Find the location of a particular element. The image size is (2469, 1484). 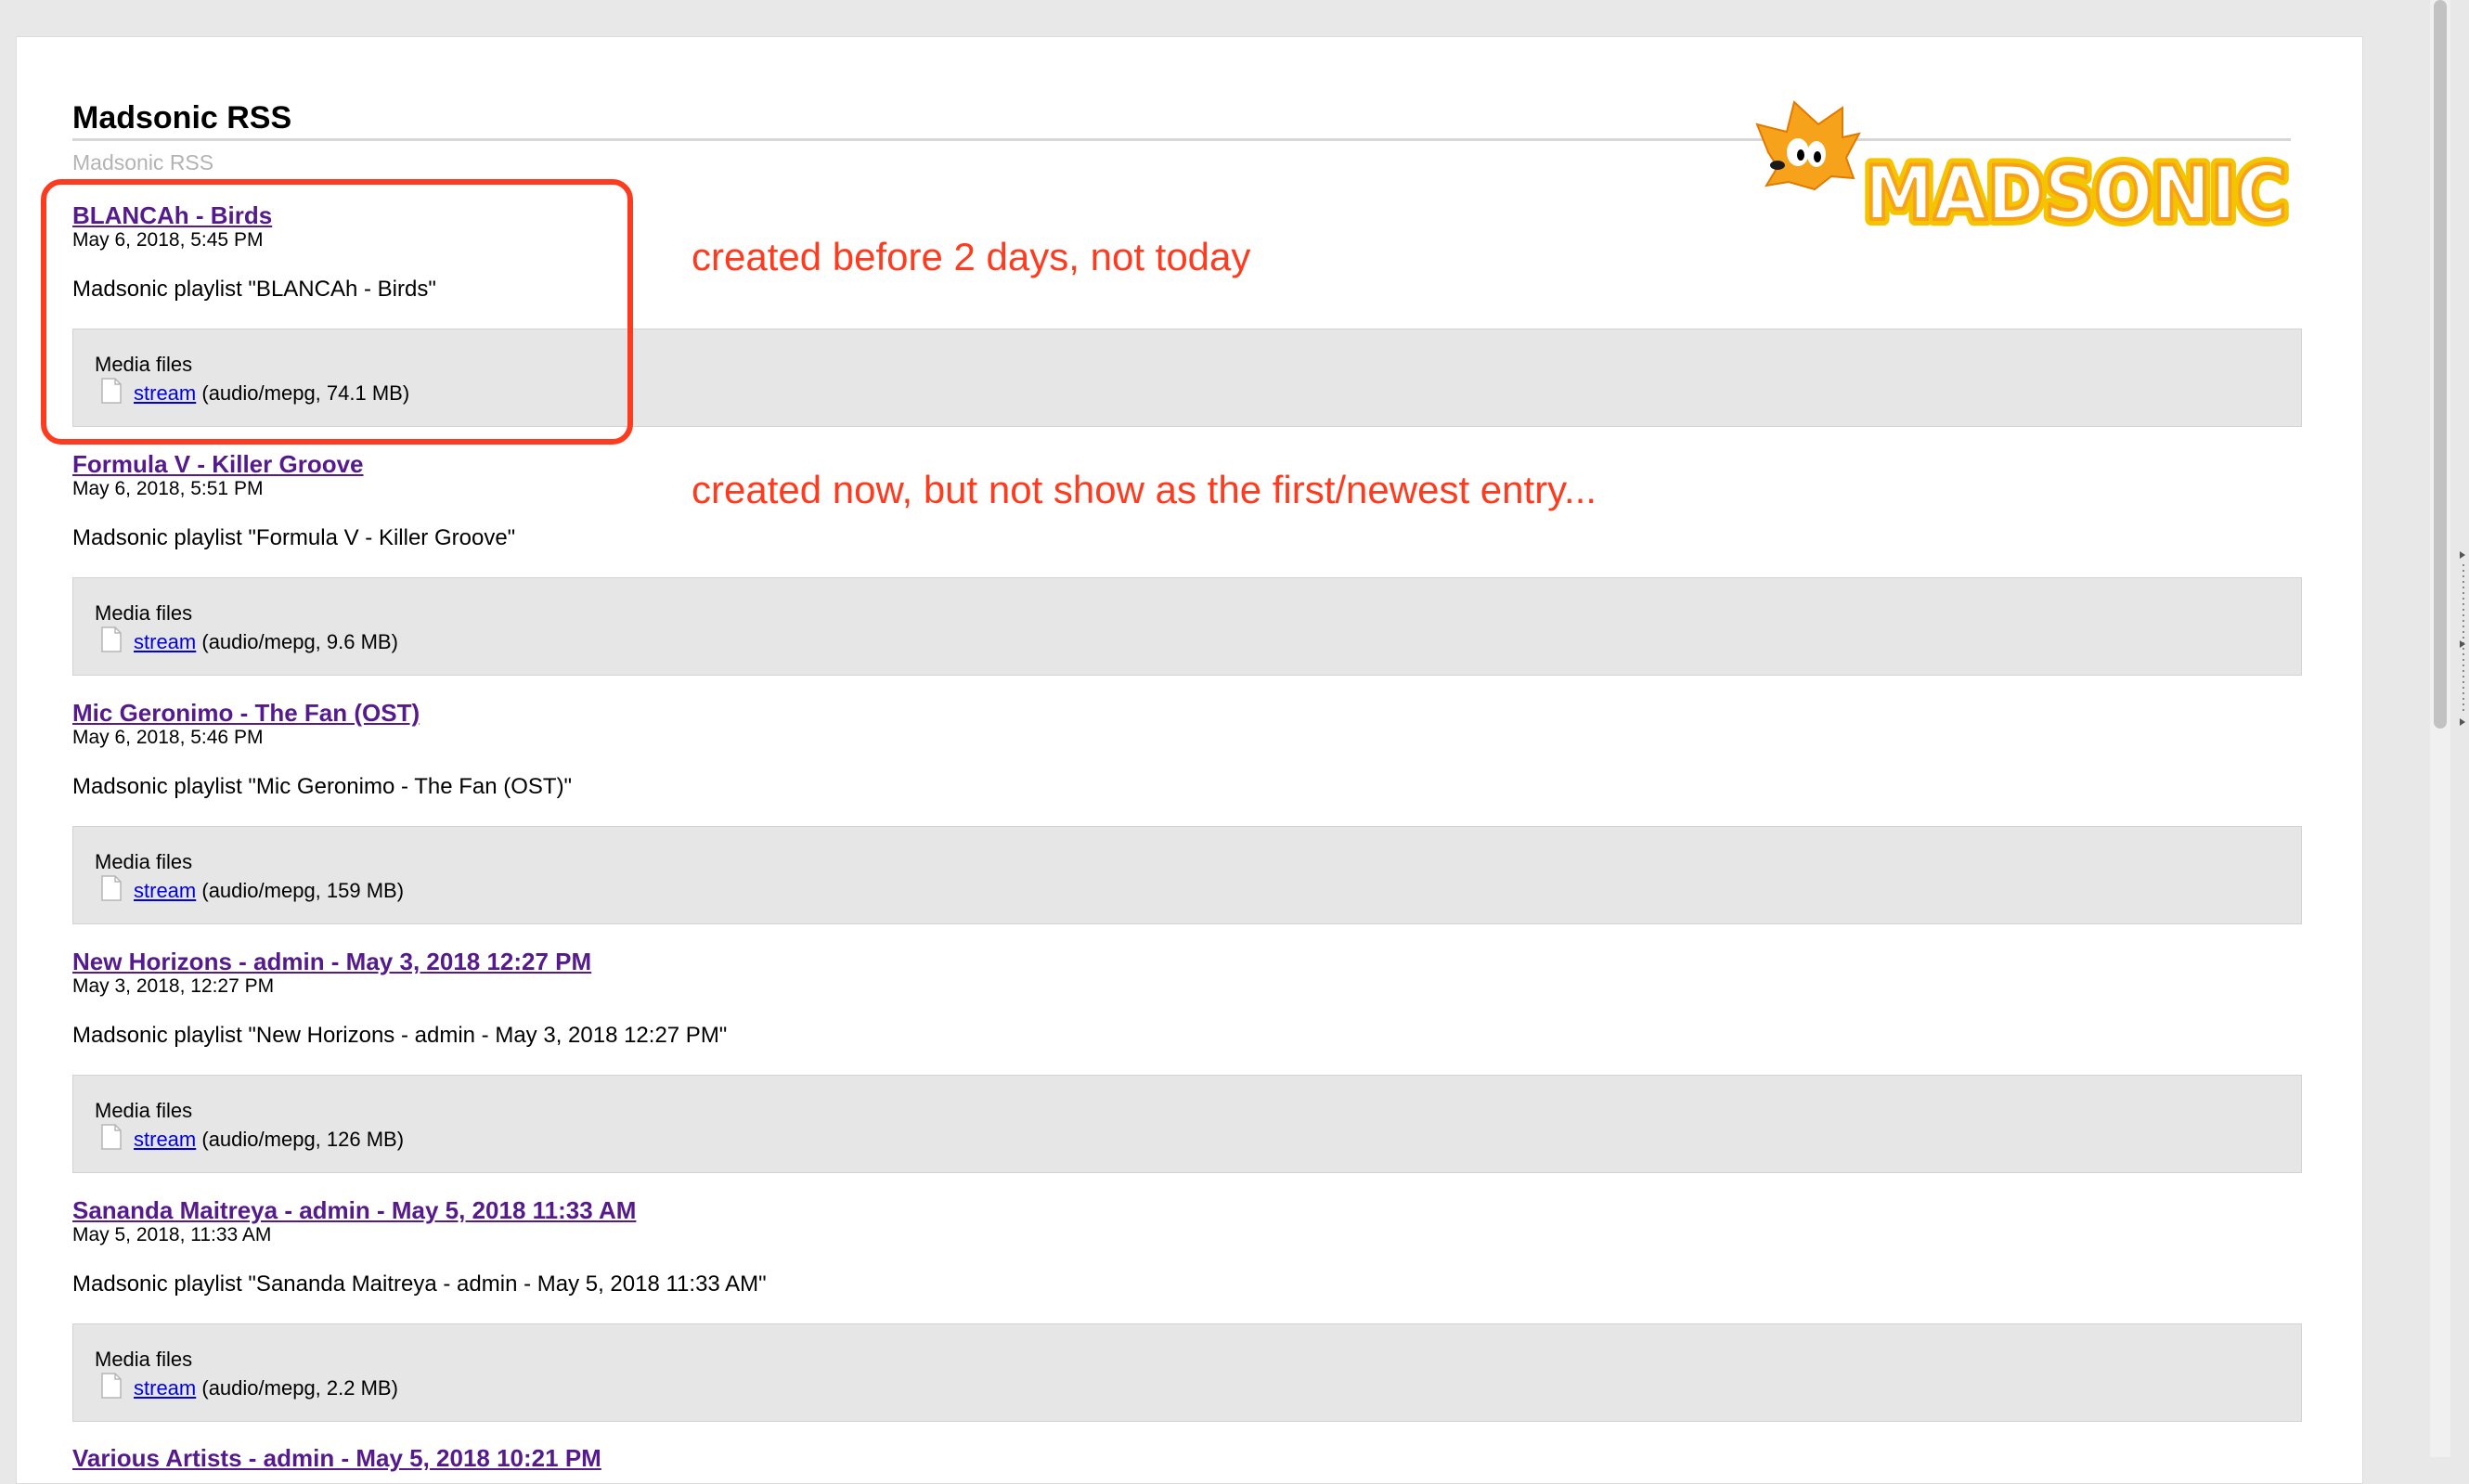

media-file-meta: (audio/mepg, 9.6 MB) is located at coordinates (299, 642).